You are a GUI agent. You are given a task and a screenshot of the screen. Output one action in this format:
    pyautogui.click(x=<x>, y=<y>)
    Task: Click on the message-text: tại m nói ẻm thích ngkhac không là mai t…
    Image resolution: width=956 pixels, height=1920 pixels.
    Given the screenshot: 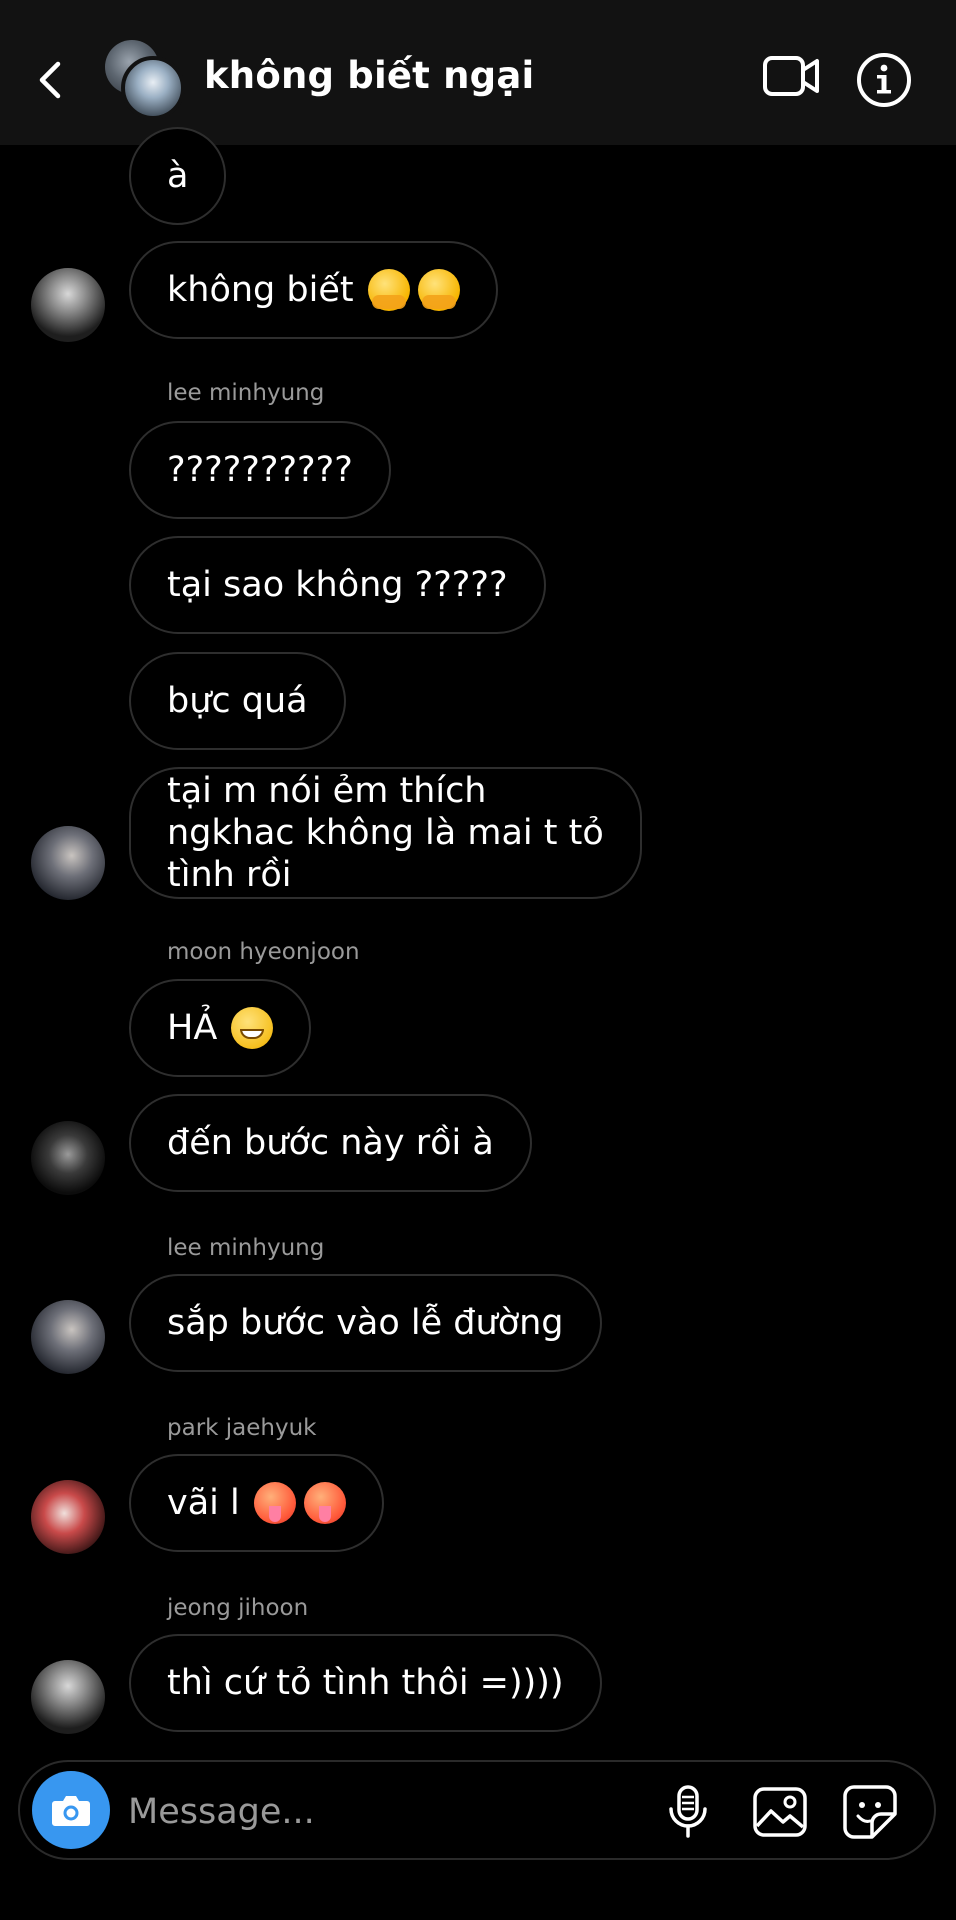 What is the action you would take?
    pyautogui.click(x=385, y=833)
    